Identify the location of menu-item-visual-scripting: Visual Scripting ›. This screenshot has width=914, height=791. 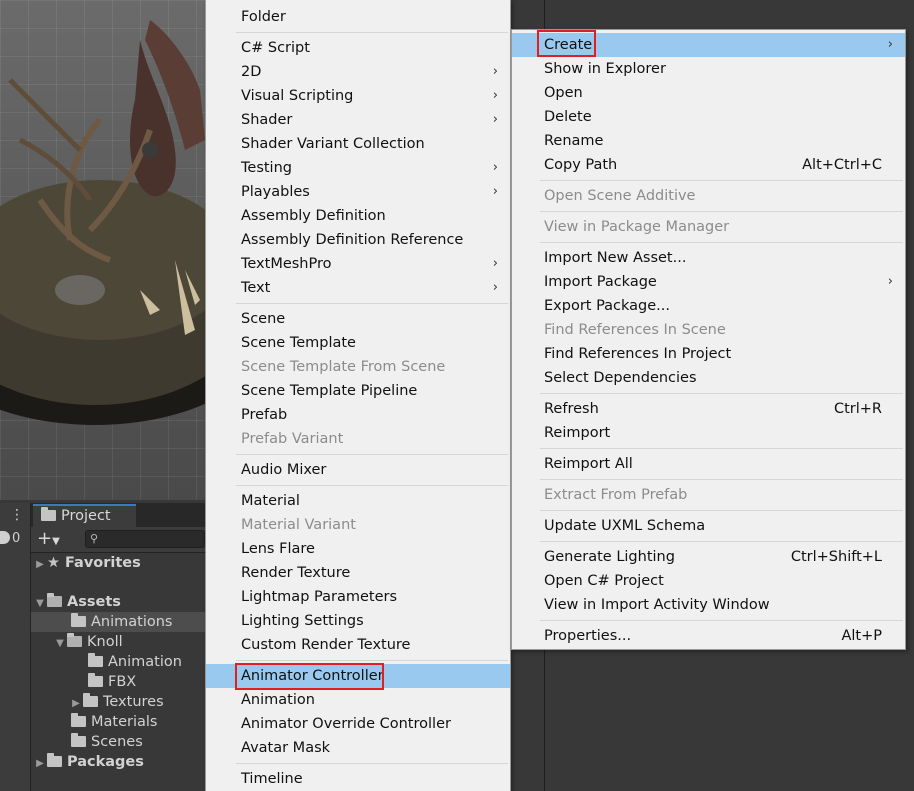
(358, 96).